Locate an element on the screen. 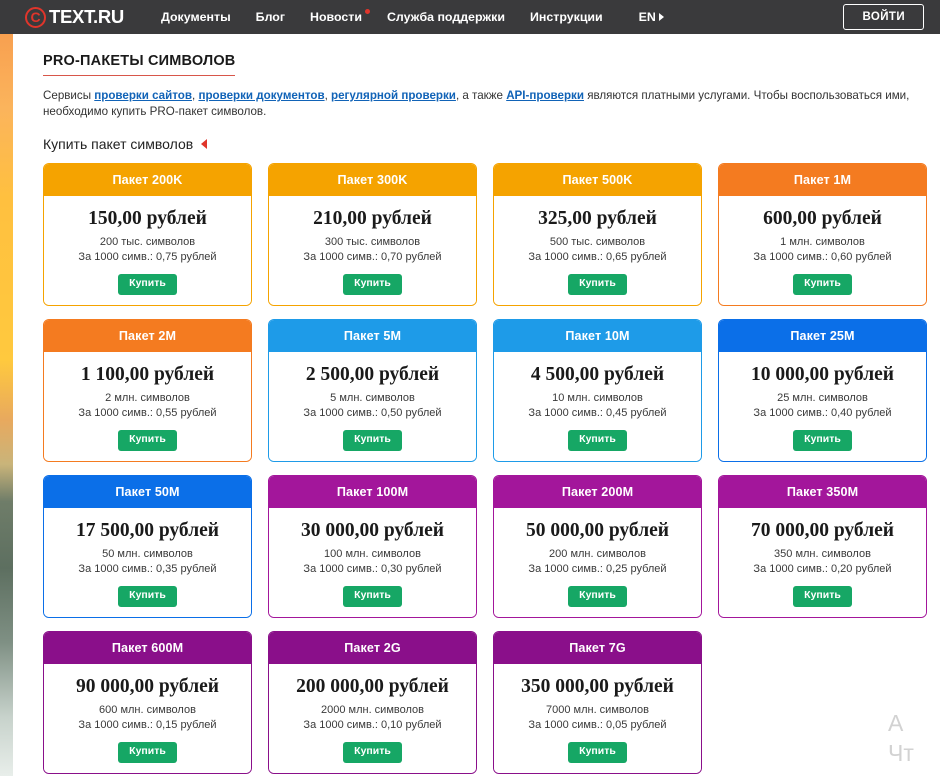  package-name: Пакет 25M is located at coordinates (822, 336).